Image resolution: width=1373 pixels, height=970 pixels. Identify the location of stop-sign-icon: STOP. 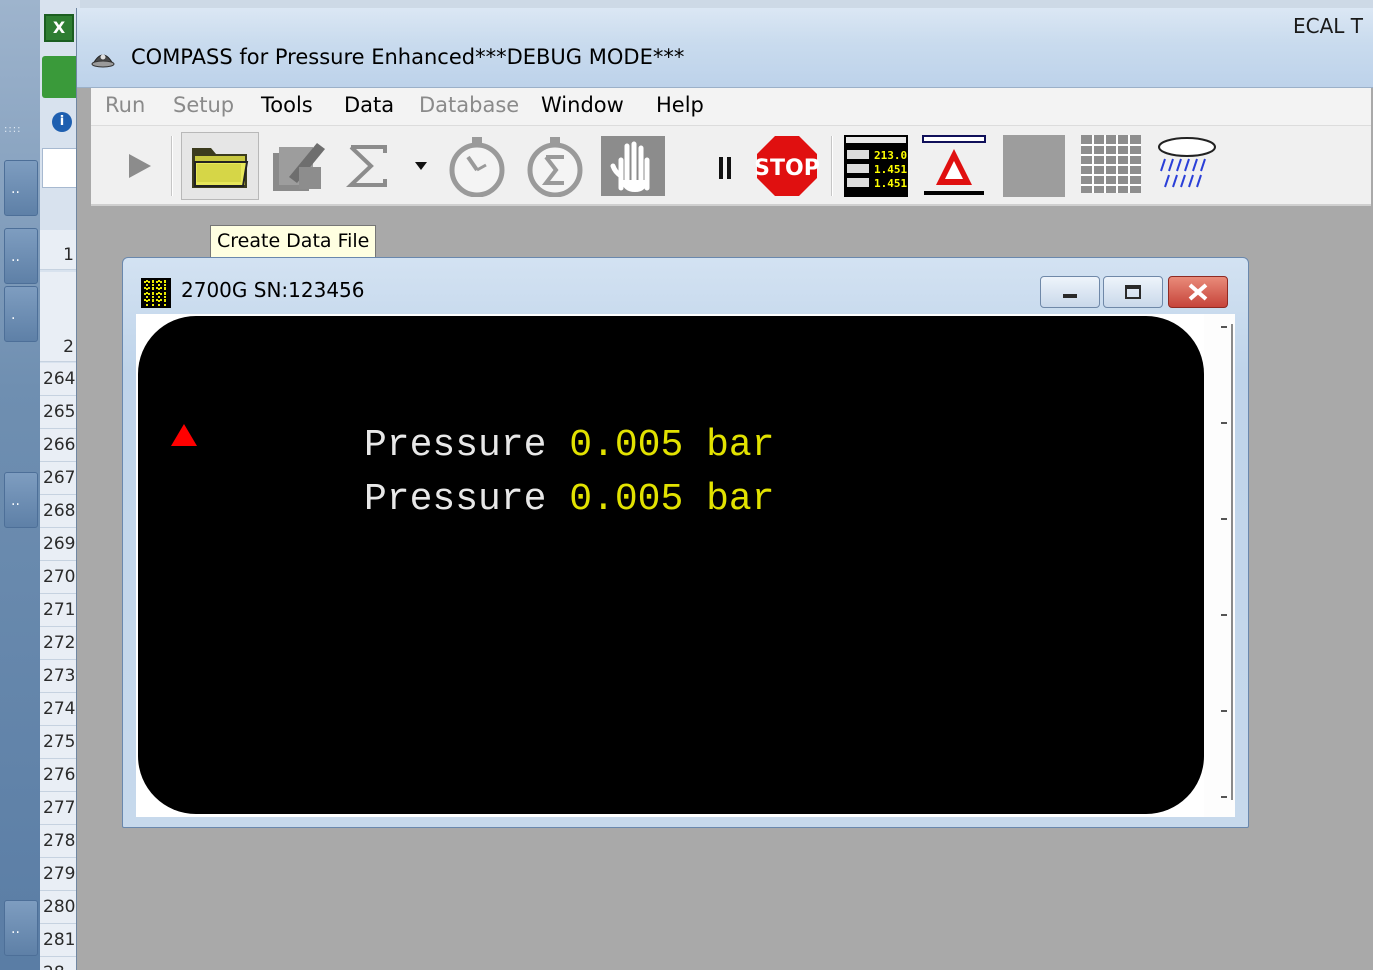
(787, 166).